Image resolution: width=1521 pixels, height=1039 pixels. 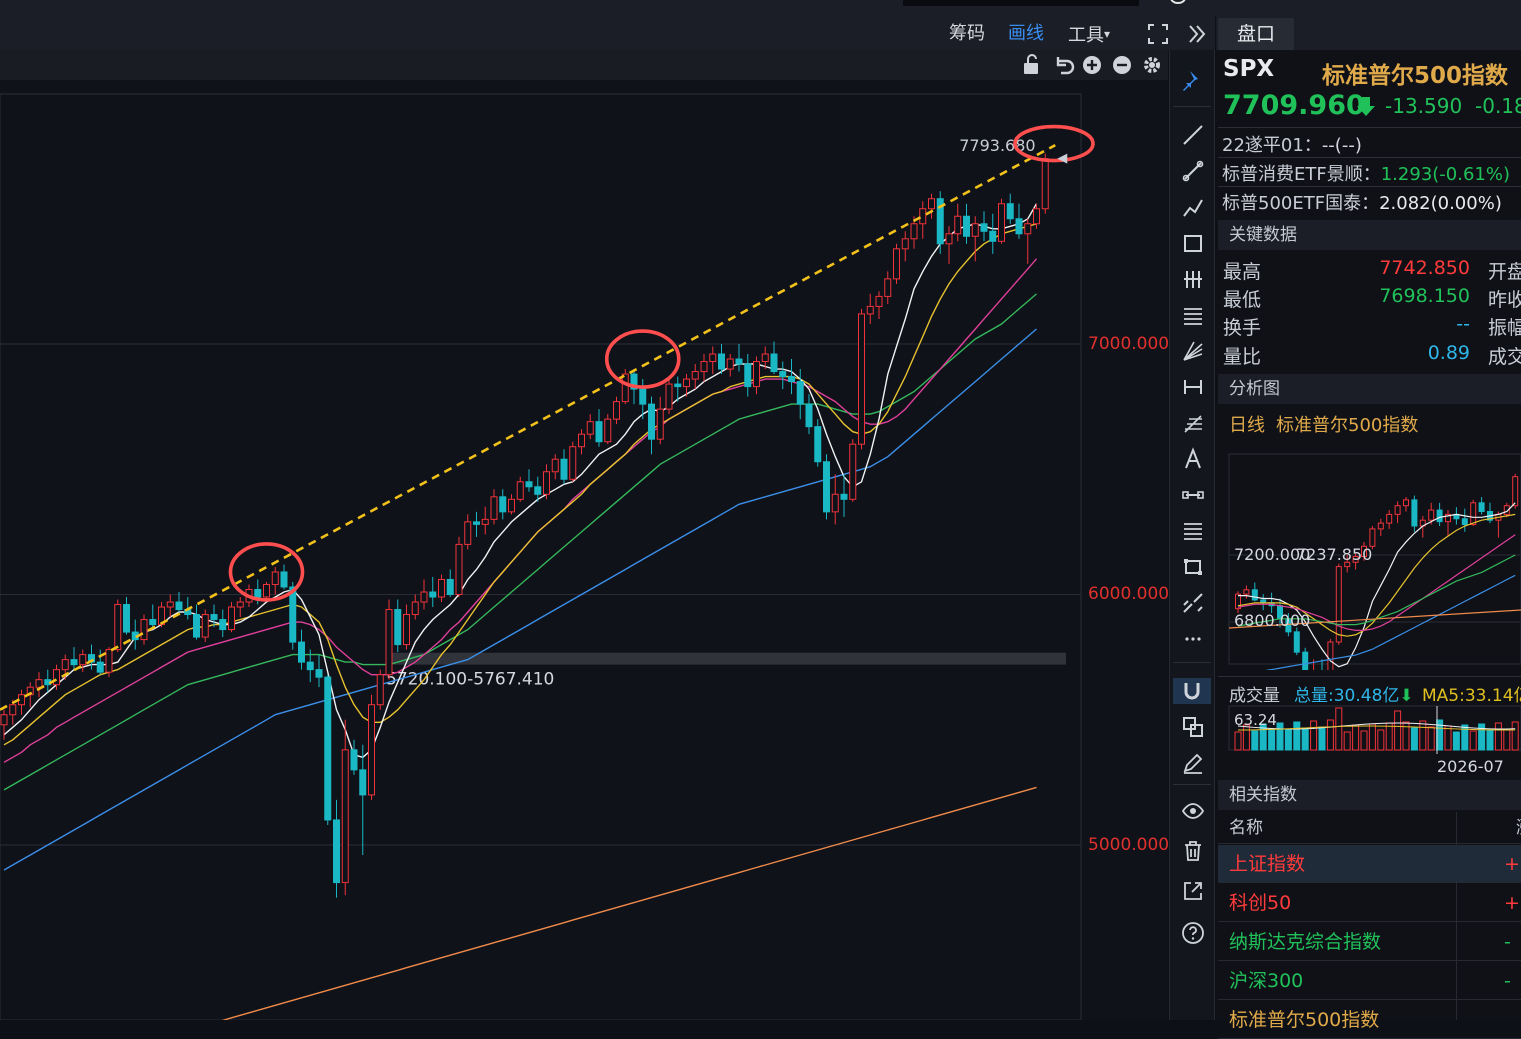 I want to click on search-icon, so click(x=1178, y=2).